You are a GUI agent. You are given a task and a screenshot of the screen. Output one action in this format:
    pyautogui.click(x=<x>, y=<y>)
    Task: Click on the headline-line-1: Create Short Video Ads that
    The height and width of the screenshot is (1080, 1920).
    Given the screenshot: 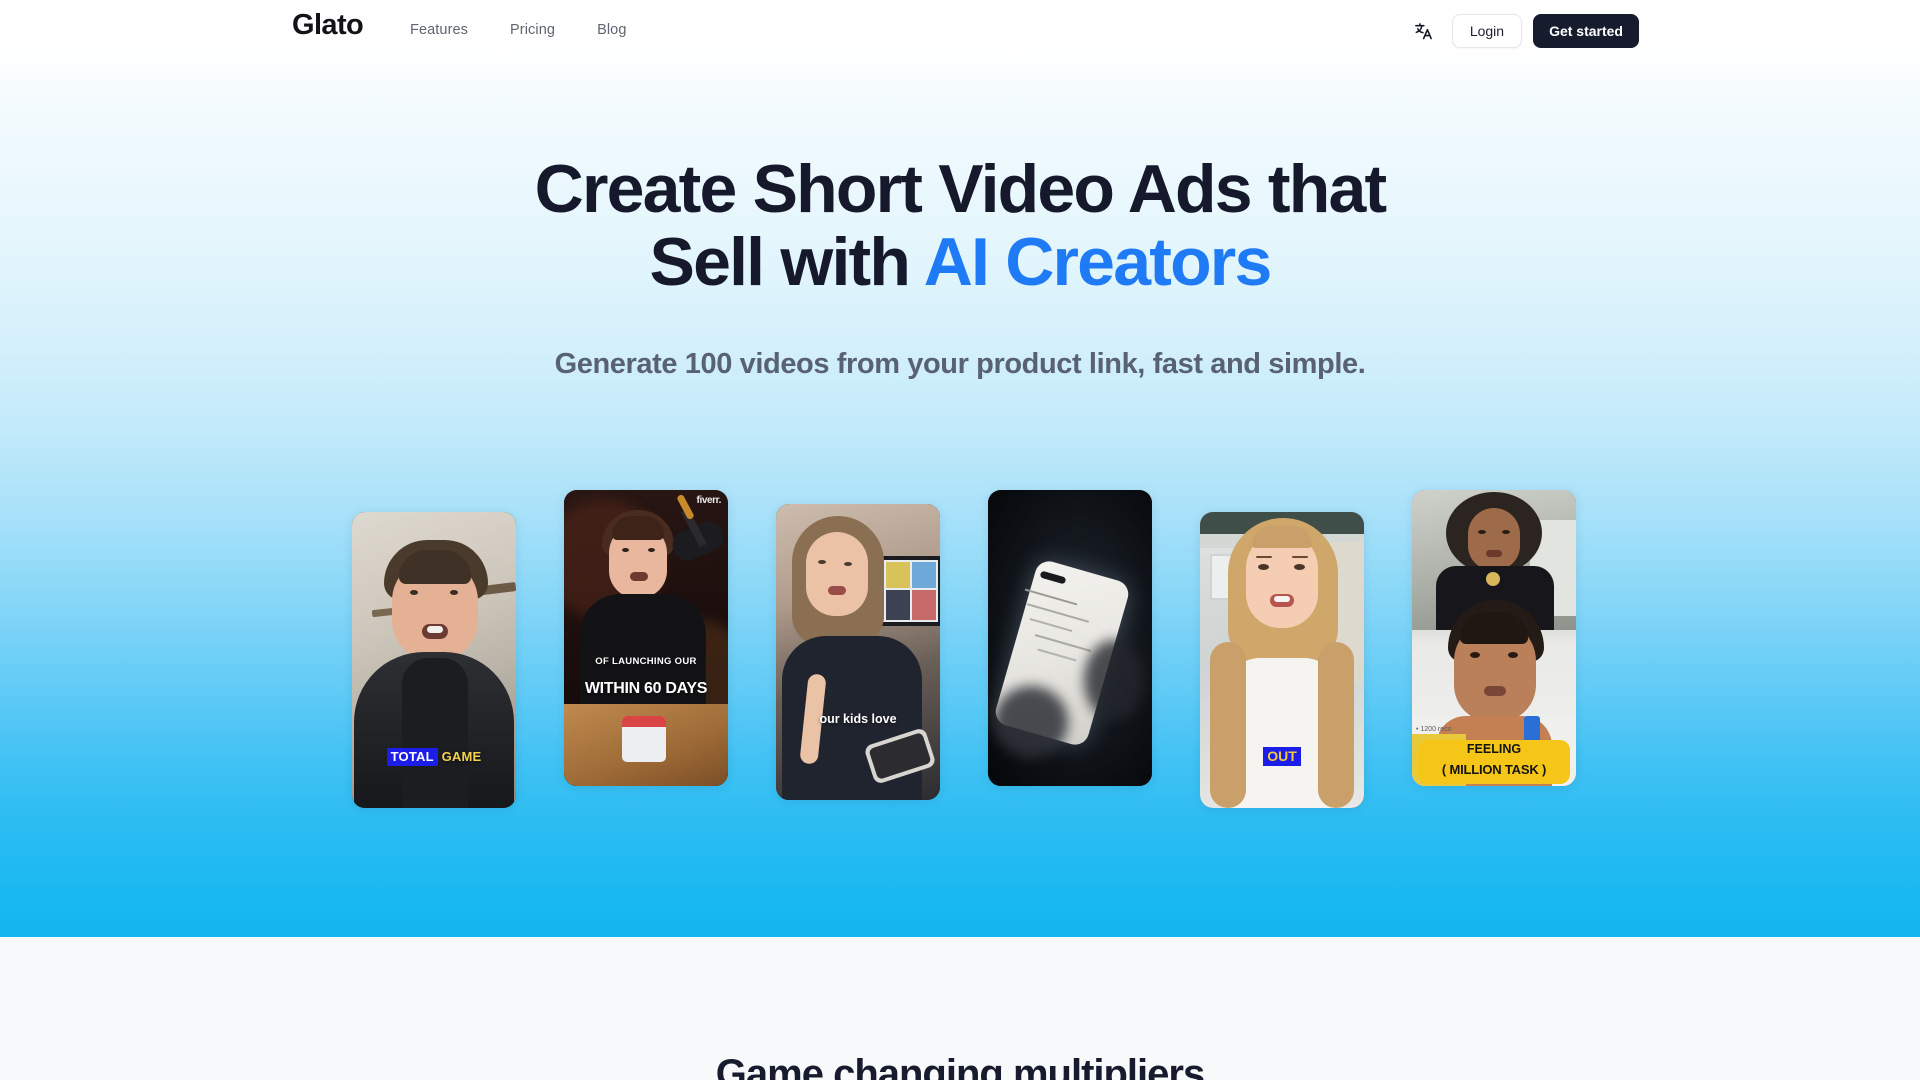 What is the action you would take?
    pyautogui.click(x=960, y=189)
    